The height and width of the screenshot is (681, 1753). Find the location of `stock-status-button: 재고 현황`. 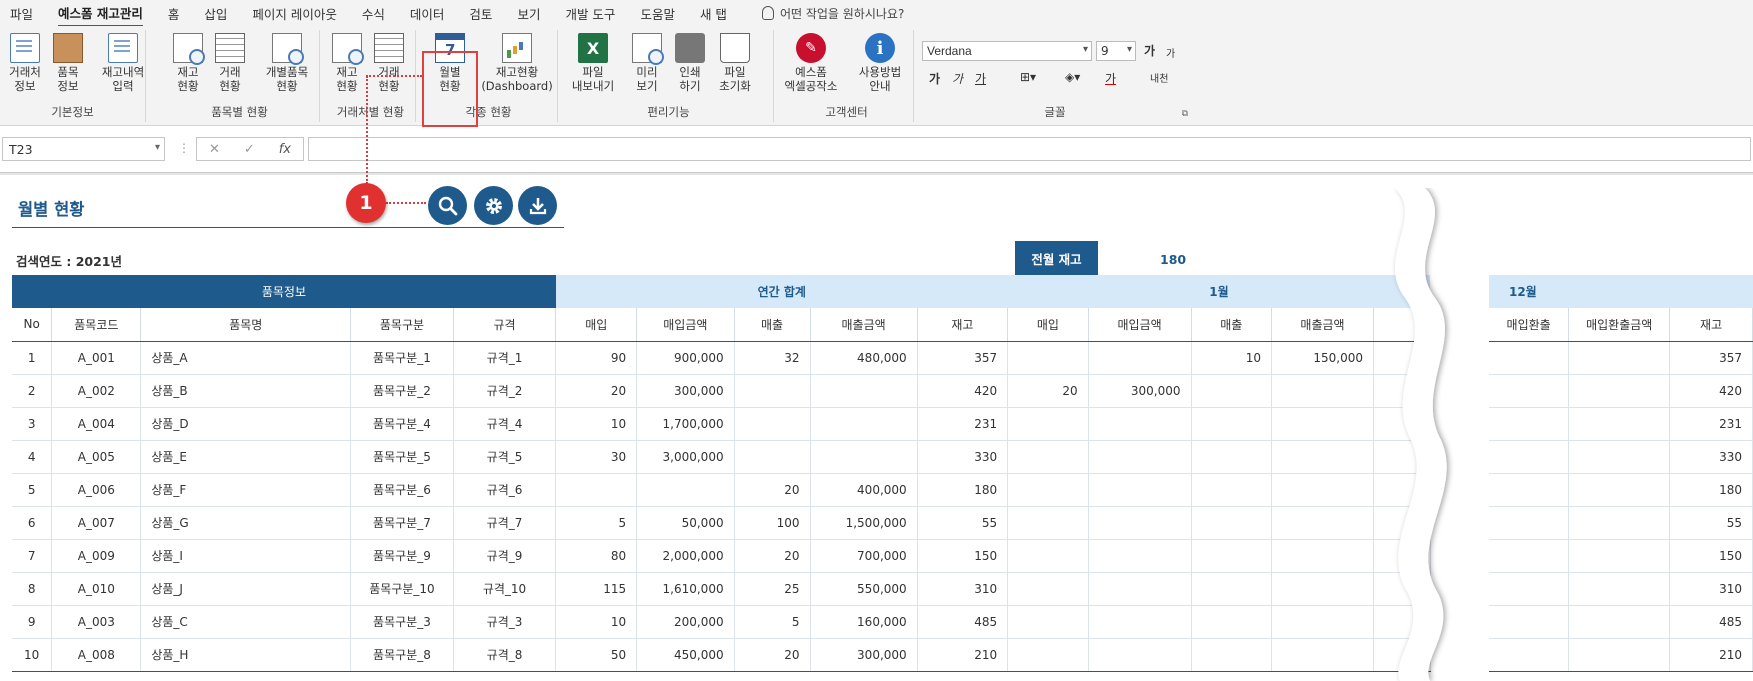

stock-status-button: 재고 현황 is located at coordinates (188, 63).